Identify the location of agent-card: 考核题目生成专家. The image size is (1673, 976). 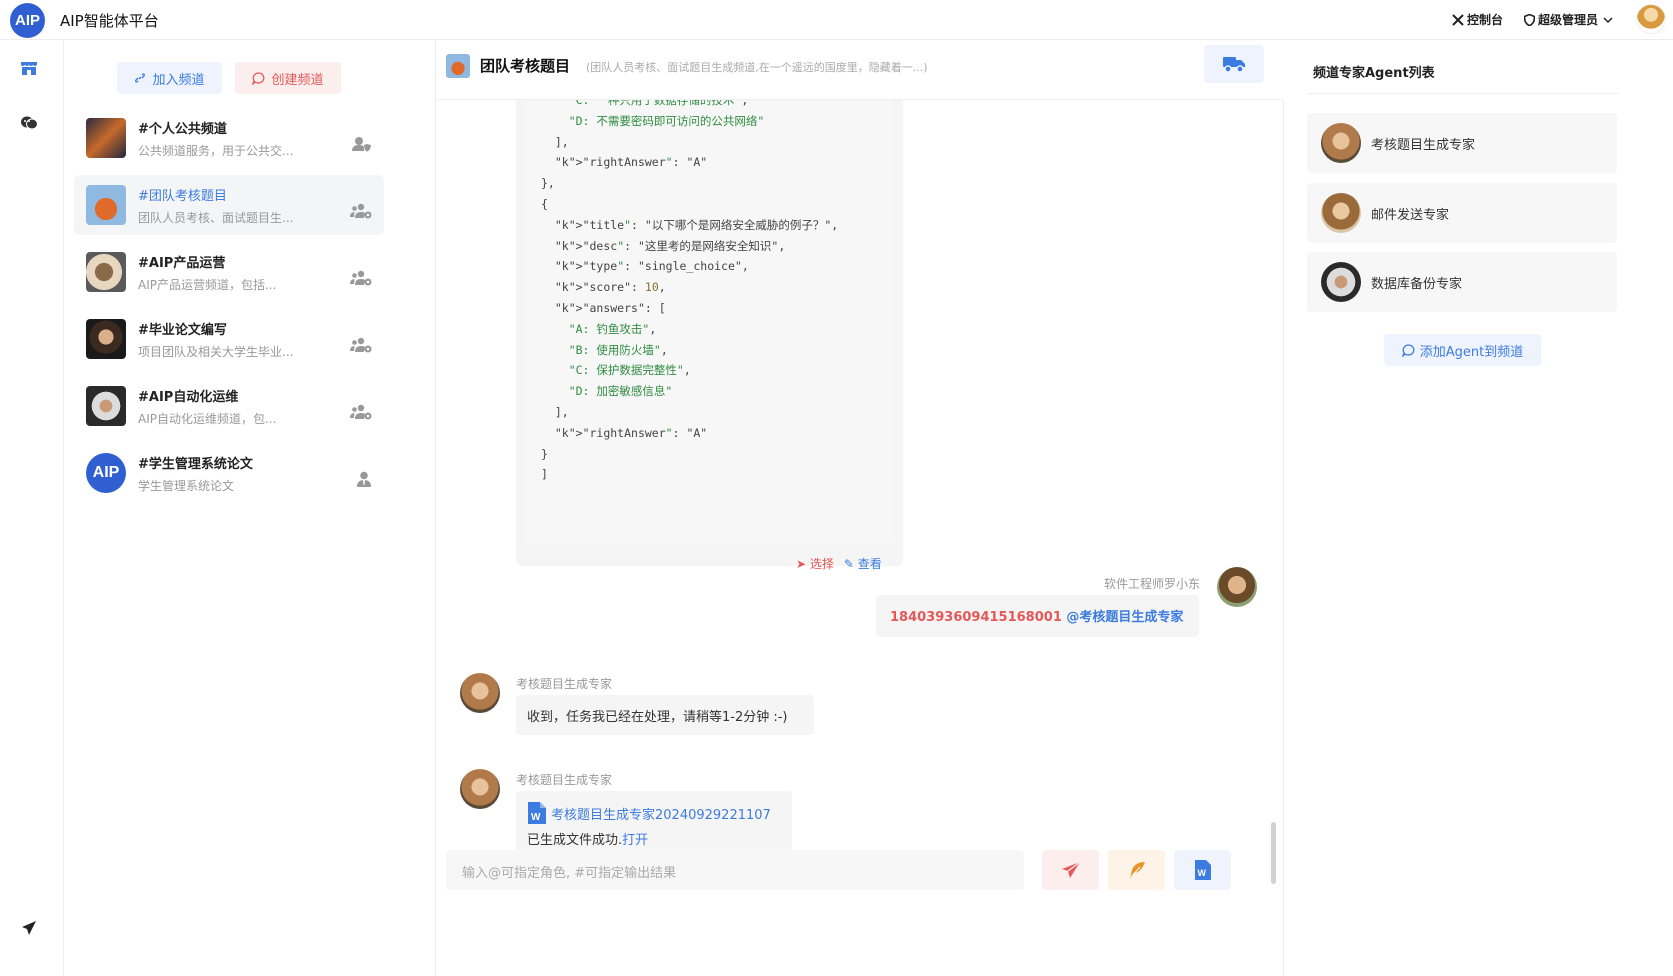
(1462, 143).